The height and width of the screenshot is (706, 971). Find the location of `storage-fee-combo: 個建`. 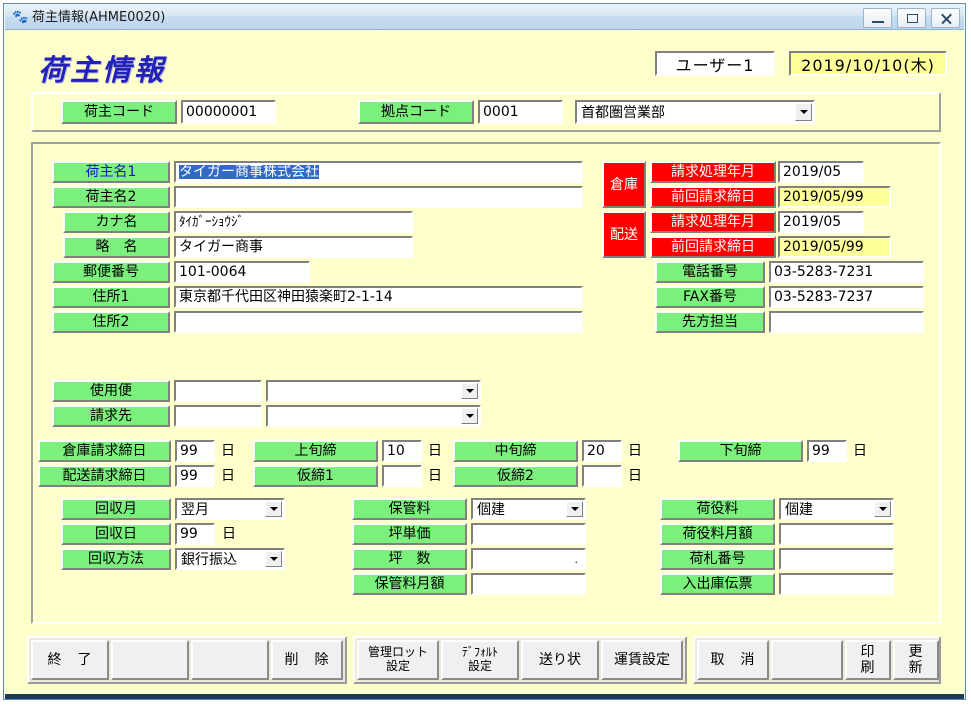

storage-fee-combo: 個建 is located at coordinates (528, 509).